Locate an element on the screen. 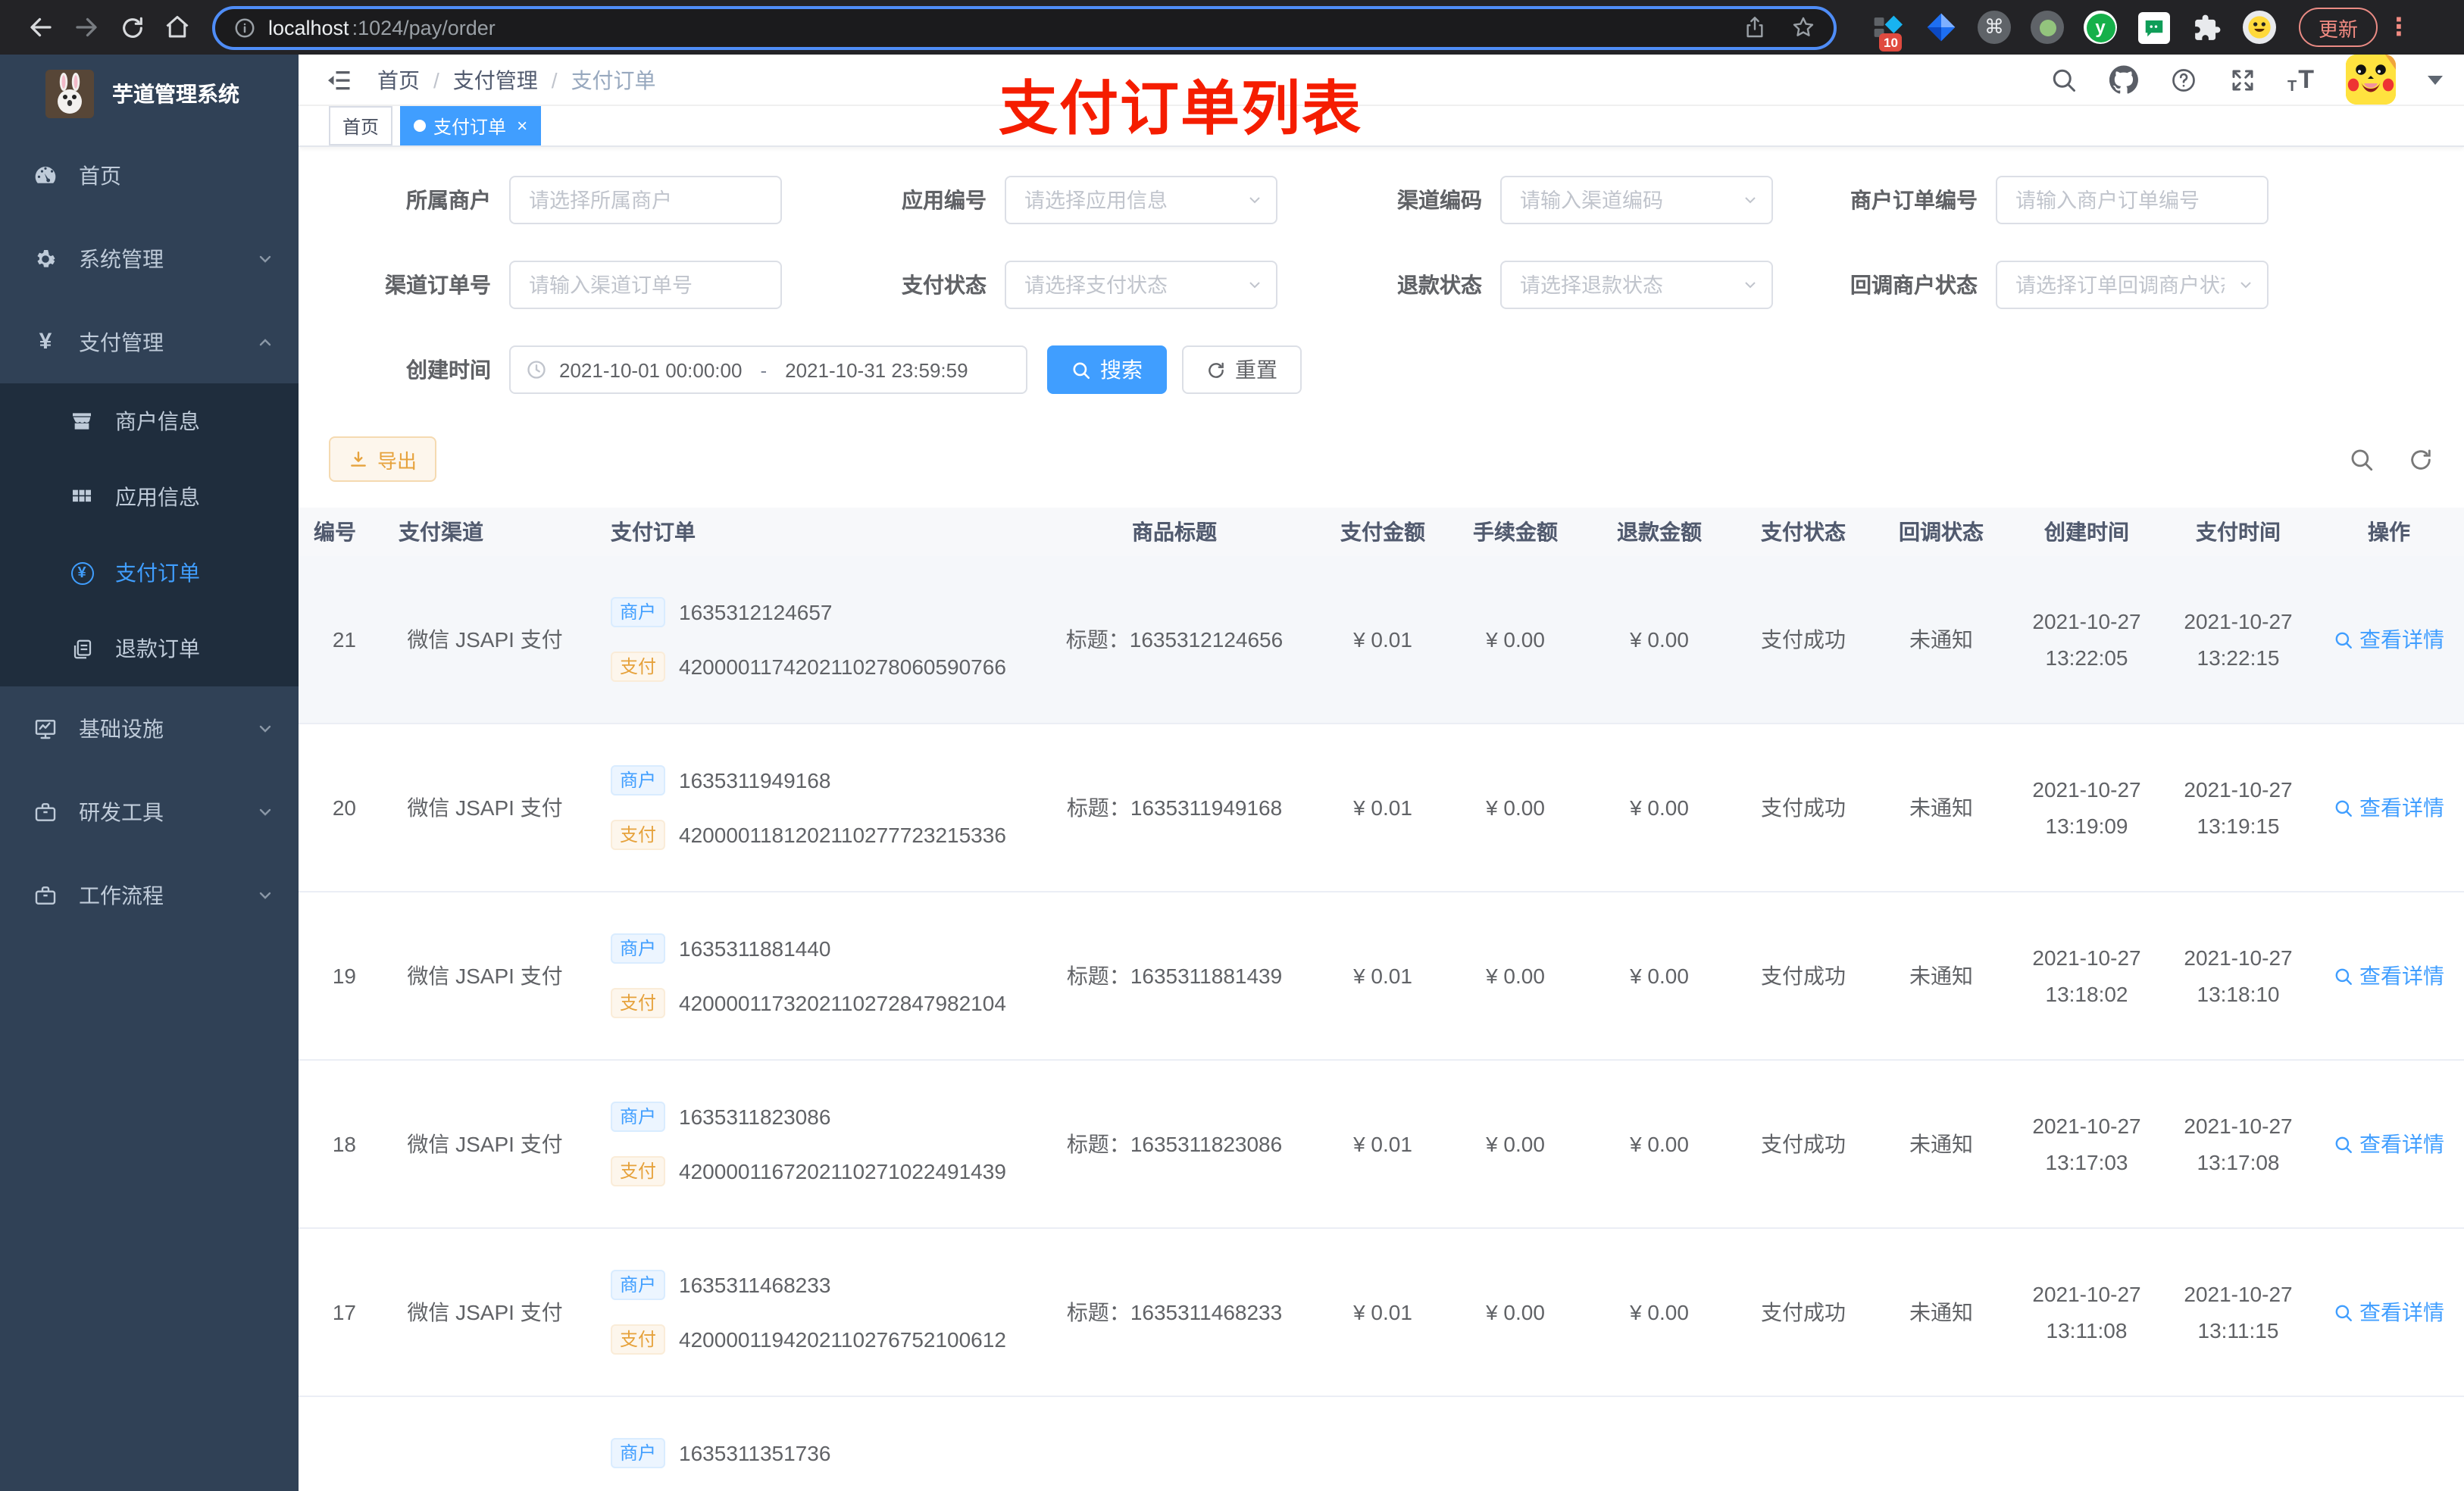 This screenshot has height=1491, width=2464. tab-pay-order: 支付订单 × is located at coordinates (471, 125).